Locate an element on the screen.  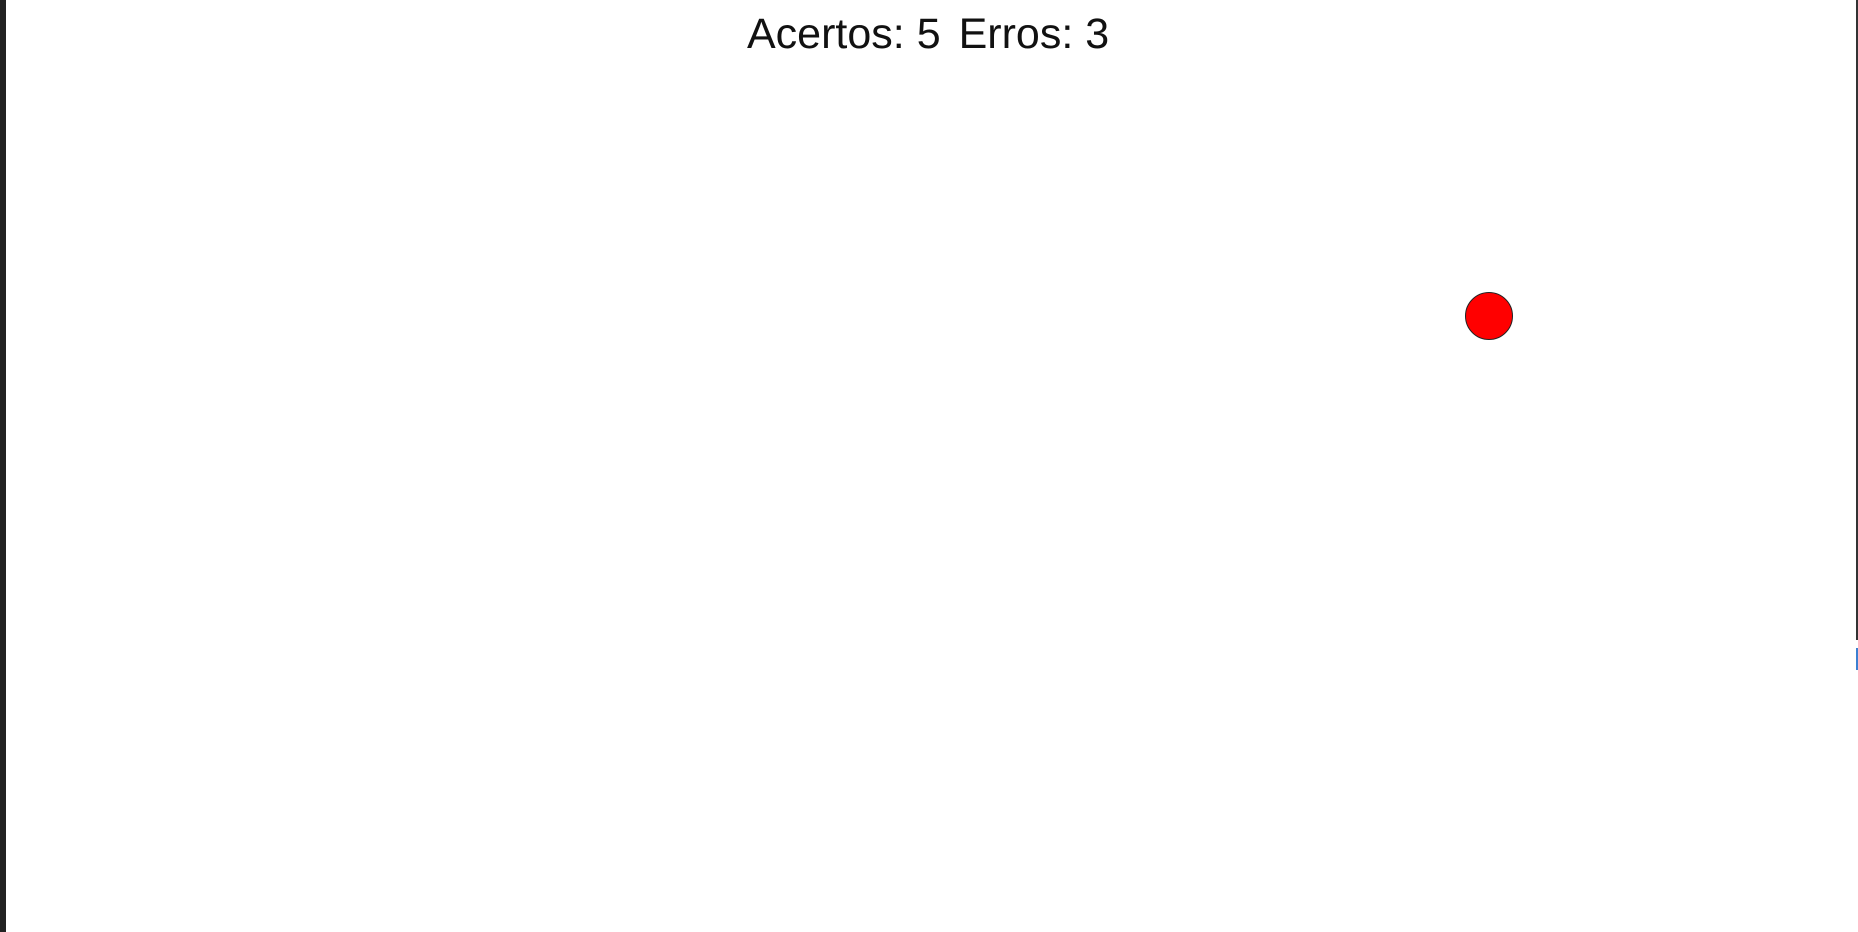
hits-value: 5 is located at coordinates (928, 34).